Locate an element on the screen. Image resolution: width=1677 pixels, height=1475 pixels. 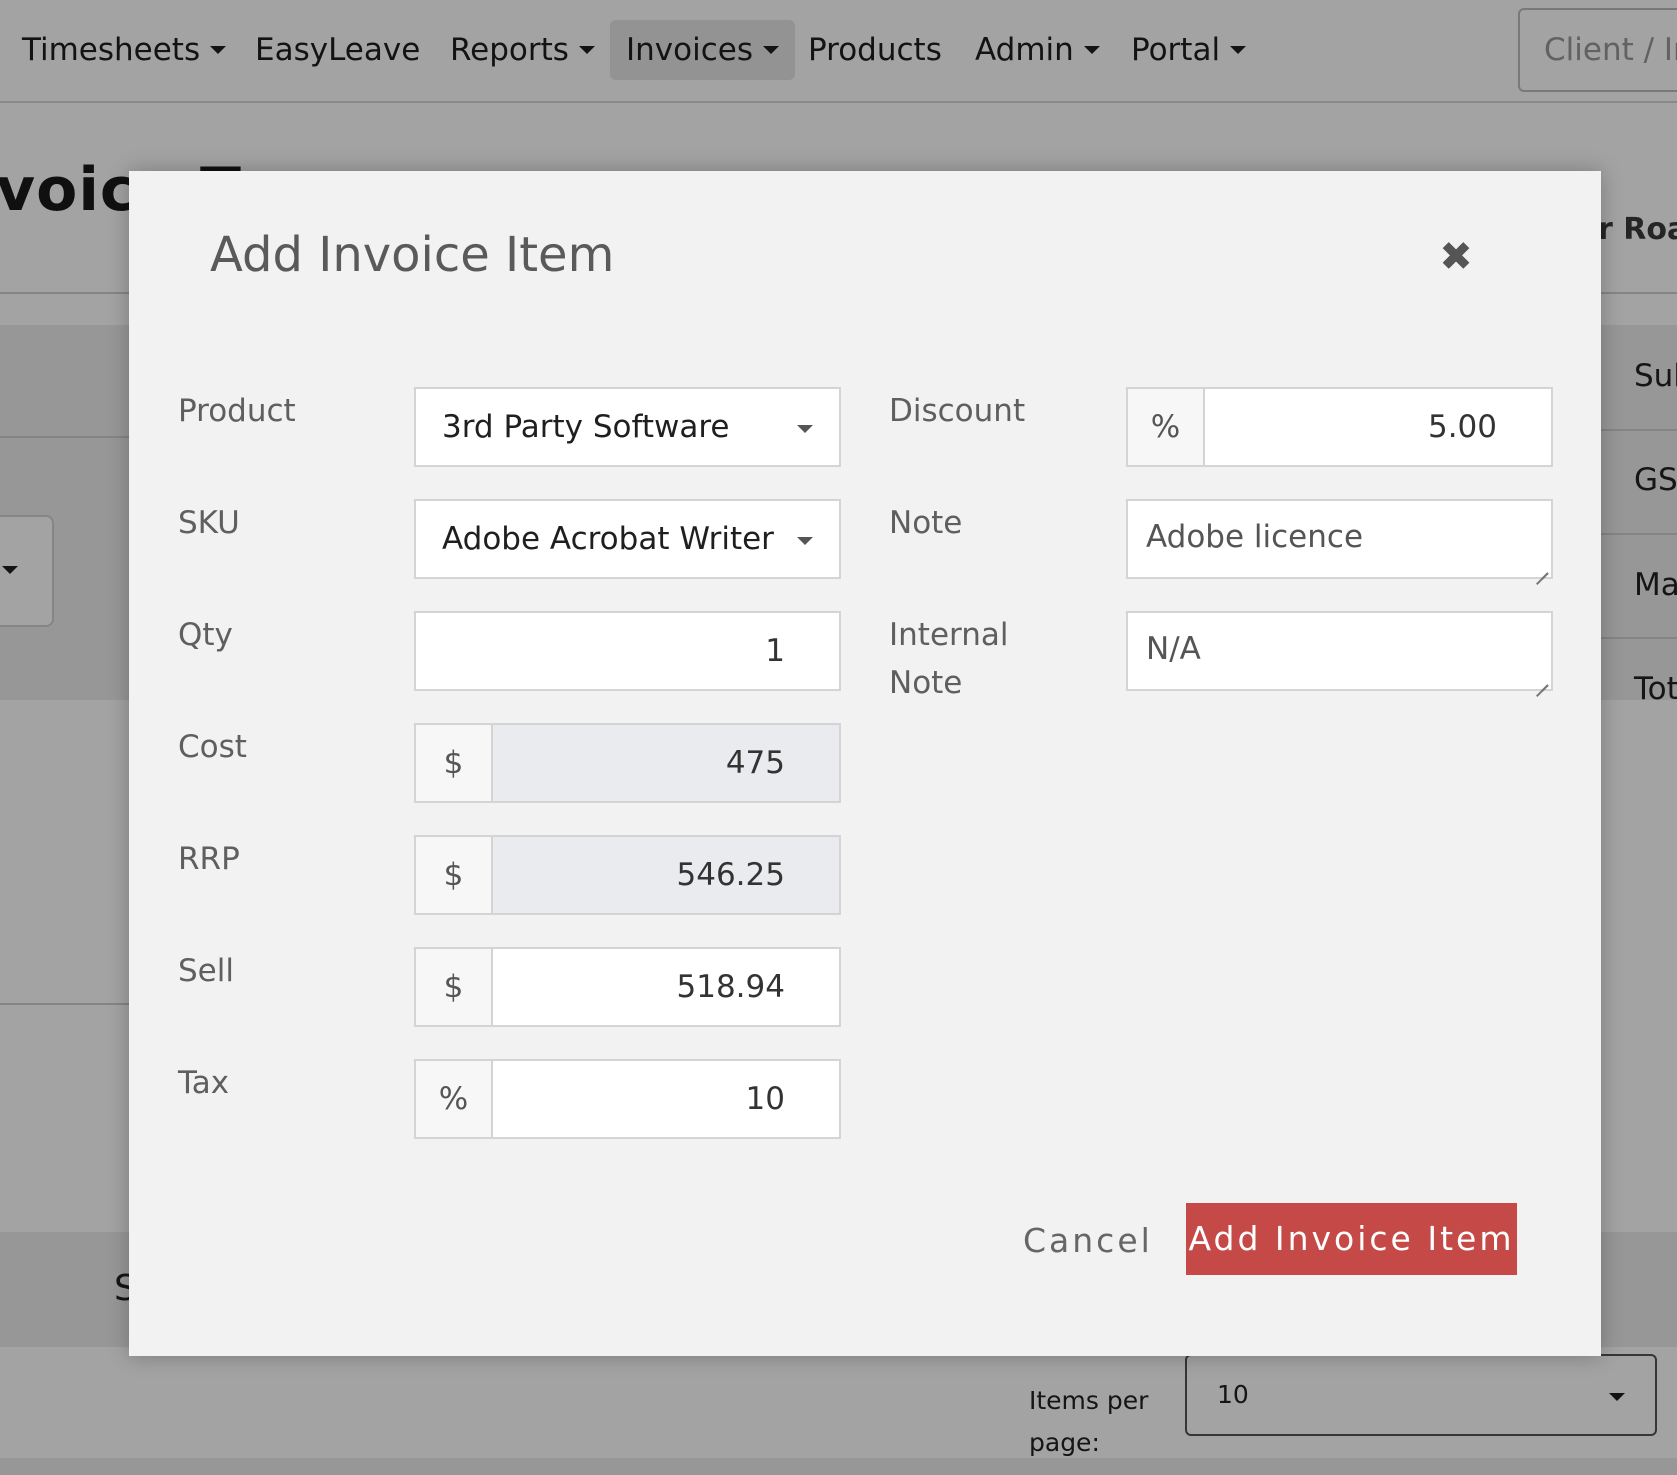
internal-note-label-line2: Note is located at coordinates (926, 683).